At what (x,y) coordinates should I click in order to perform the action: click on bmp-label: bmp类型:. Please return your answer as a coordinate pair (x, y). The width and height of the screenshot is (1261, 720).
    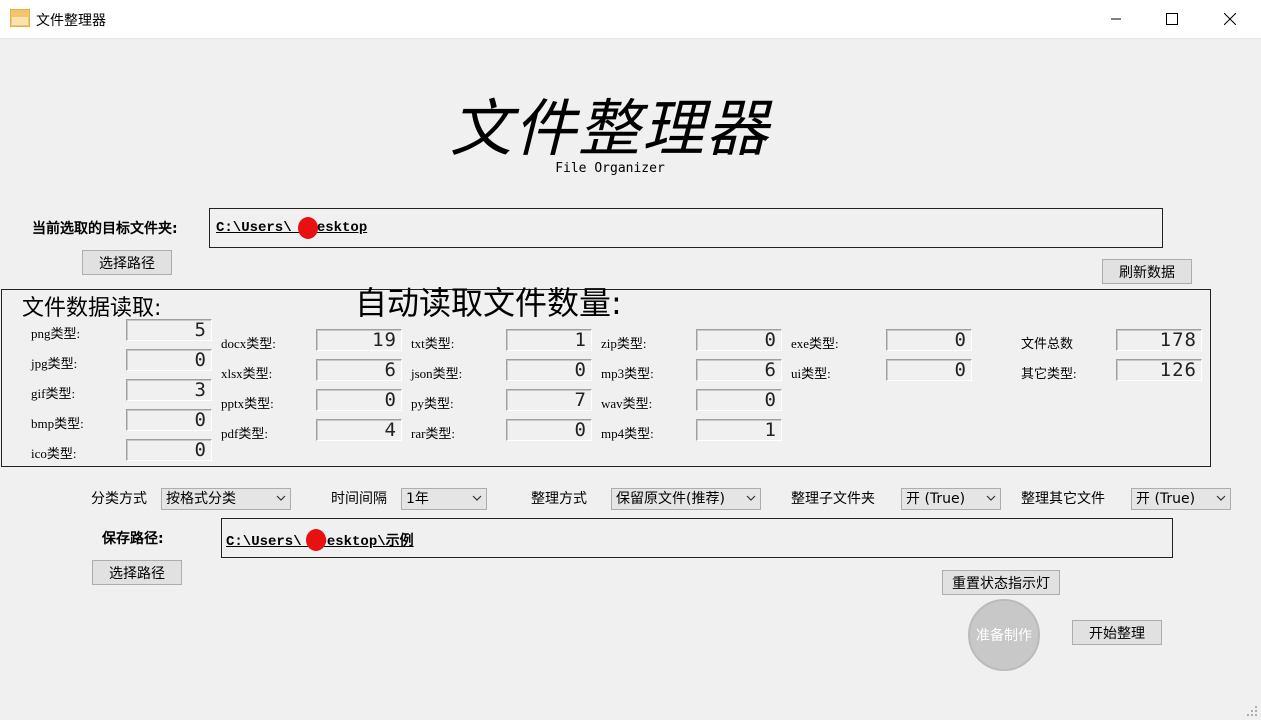
    Looking at the image, I should click on (57, 423).